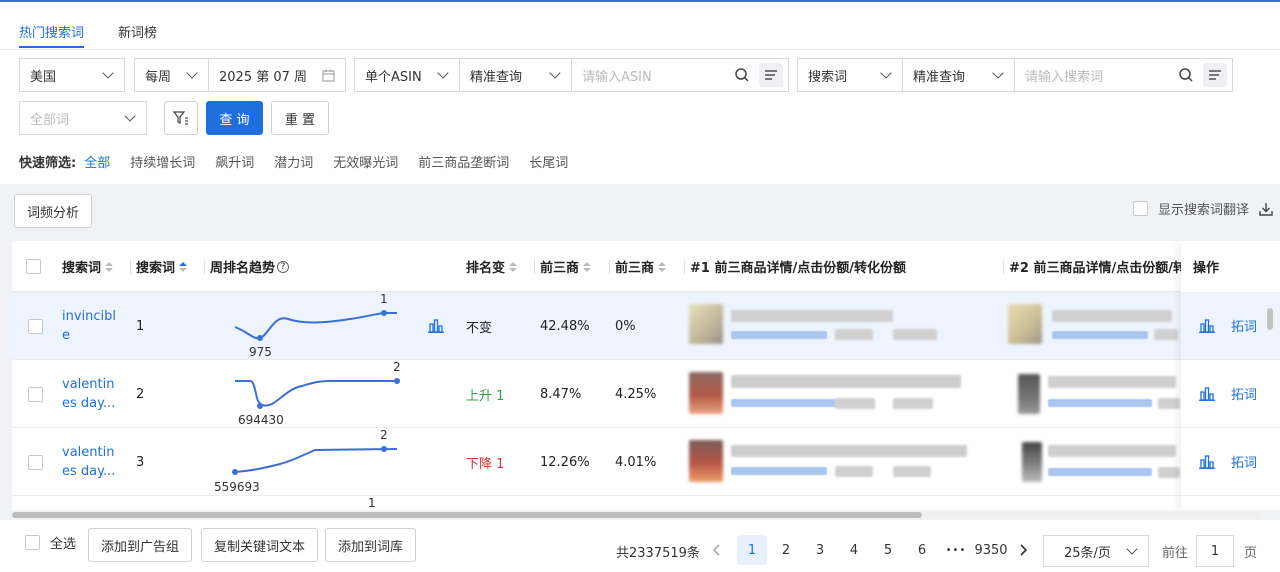  What do you see at coordinates (640, 49) in the screenshot?
I see `tab-divider` at bounding box center [640, 49].